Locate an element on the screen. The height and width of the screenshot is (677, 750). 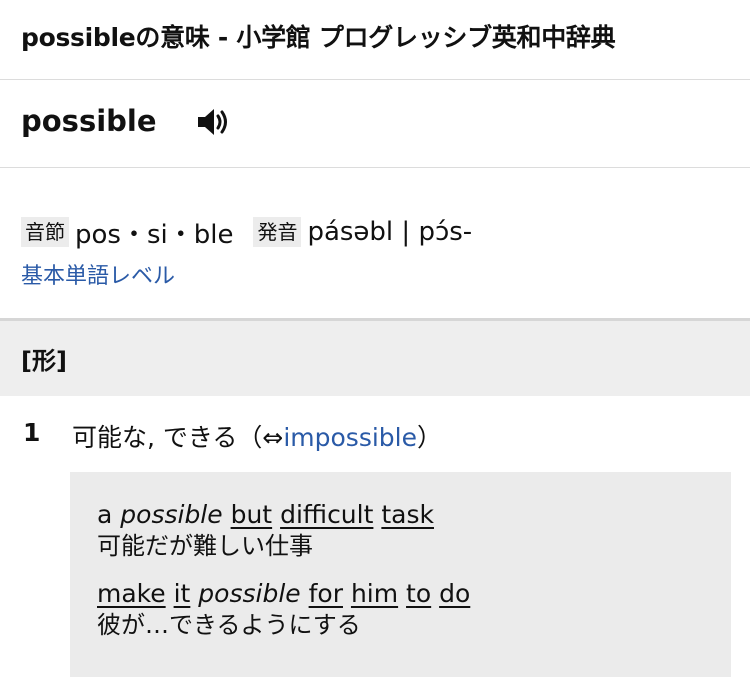
example-english: a possible but difficult task is located at coordinates (414, 515).